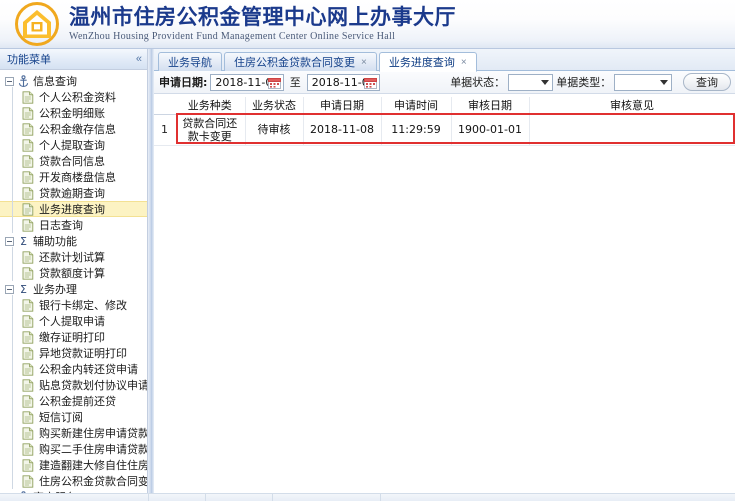  What do you see at coordinates (274, 106) in the screenshot?
I see `table-header-cell-2: 业务状态` at bounding box center [274, 106].